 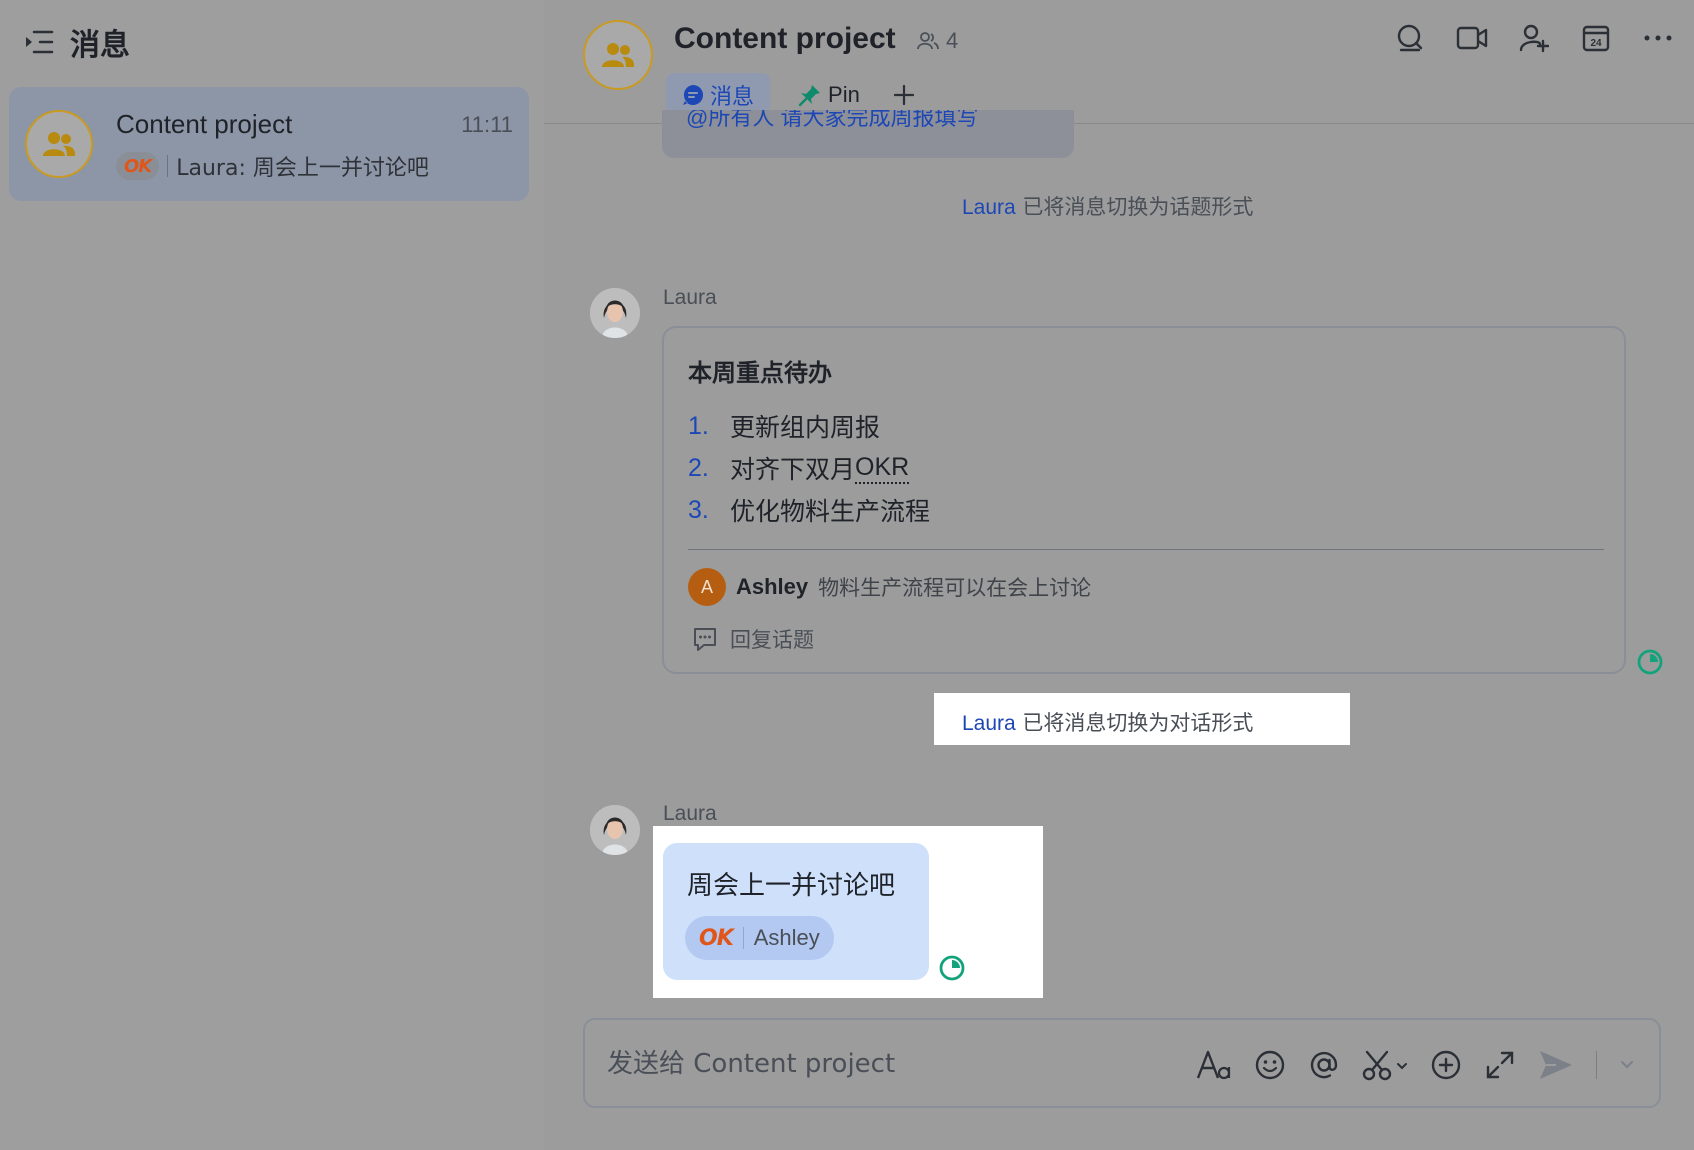 I want to click on list-item: 3. 优化物料生产流程, so click(x=809, y=510).